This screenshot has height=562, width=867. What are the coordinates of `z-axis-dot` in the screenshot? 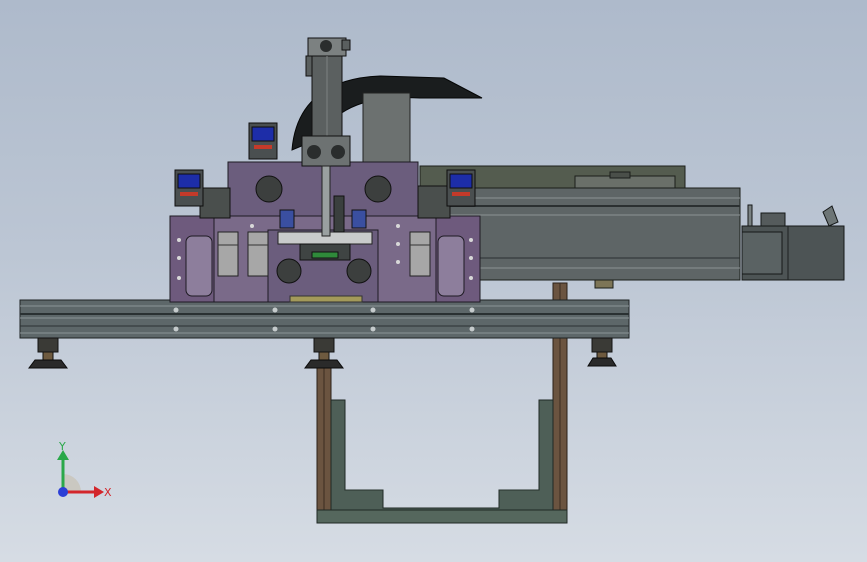 It's located at (63, 492).